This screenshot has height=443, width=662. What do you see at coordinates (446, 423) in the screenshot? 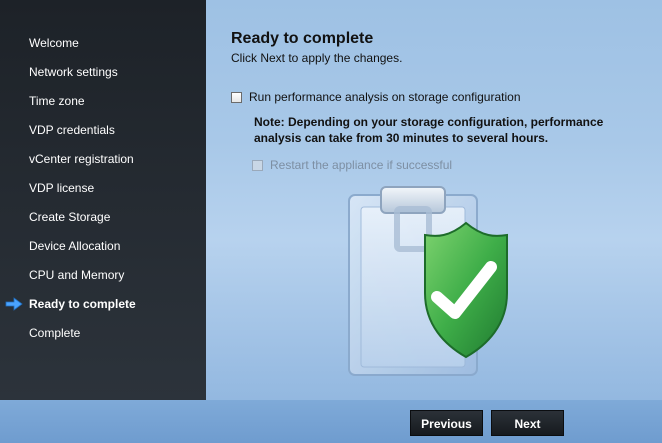
I see `previous-button: Previous` at bounding box center [446, 423].